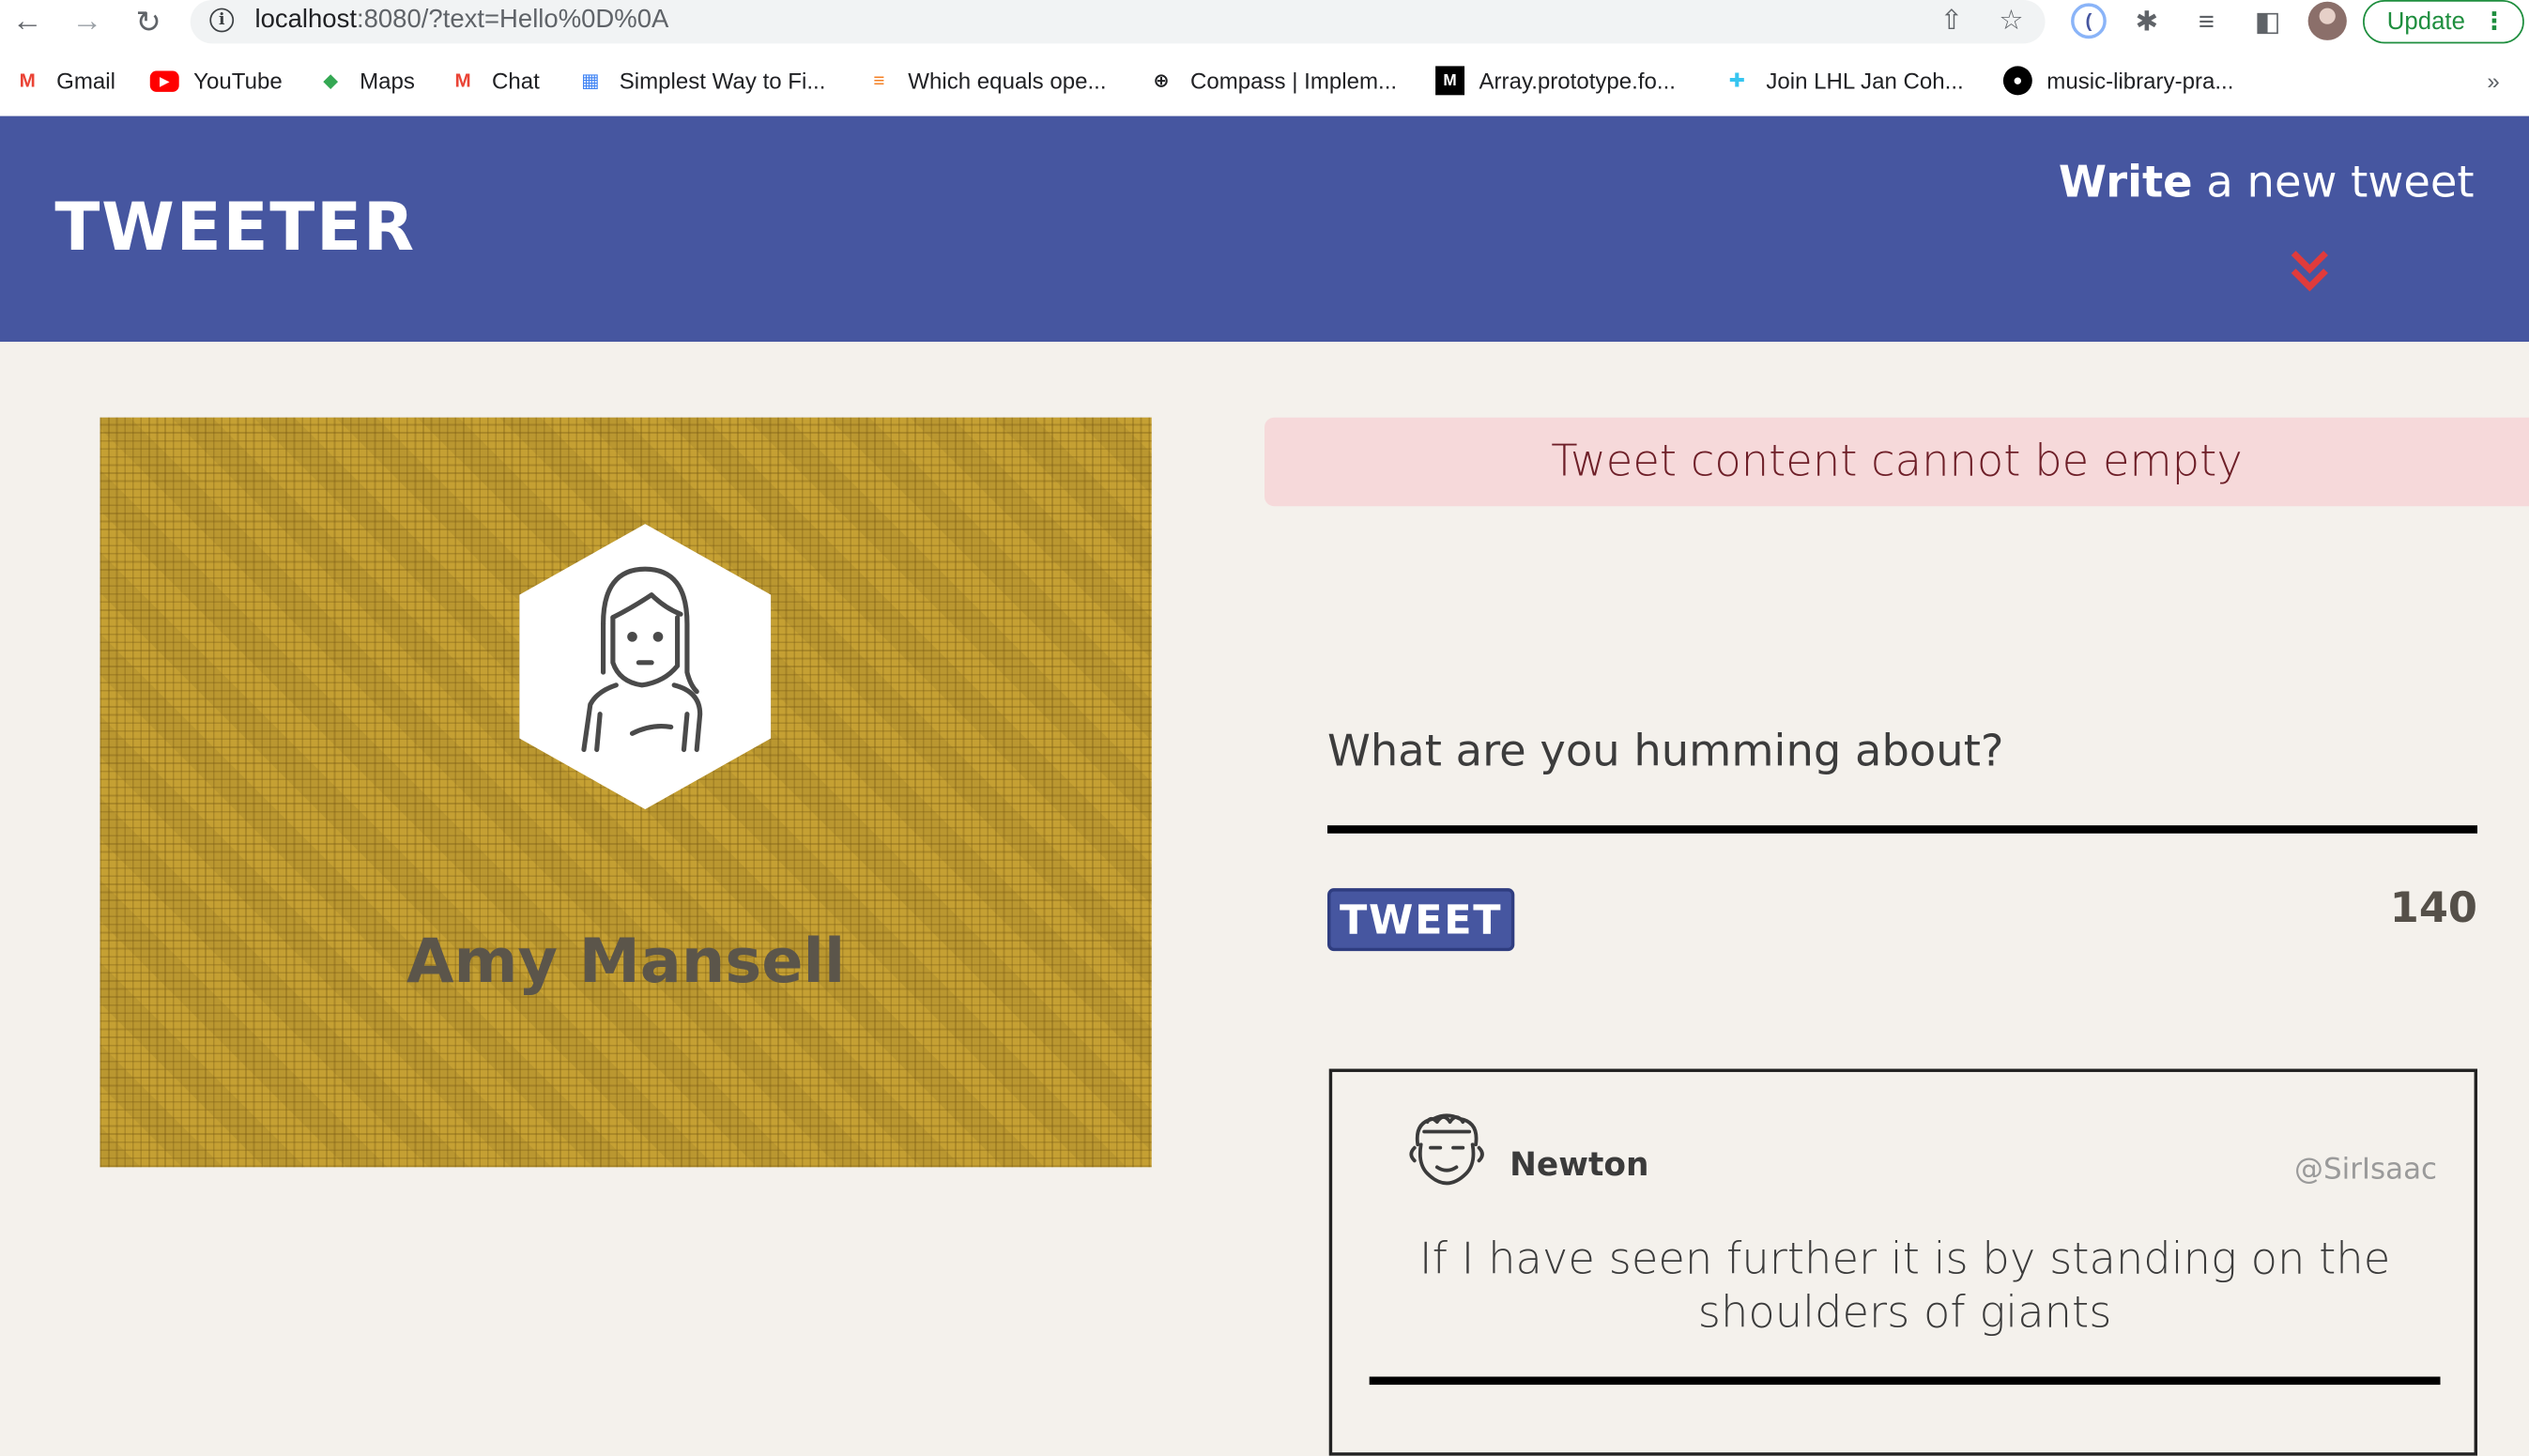 The height and width of the screenshot is (1456, 2529). What do you see at coordinates (1118, 22) in the screenshot?
I see `address-bar: i localhost:8080/?text=Hello%0D%0A ⇧ ☆` at bounding box center [1118, 22].